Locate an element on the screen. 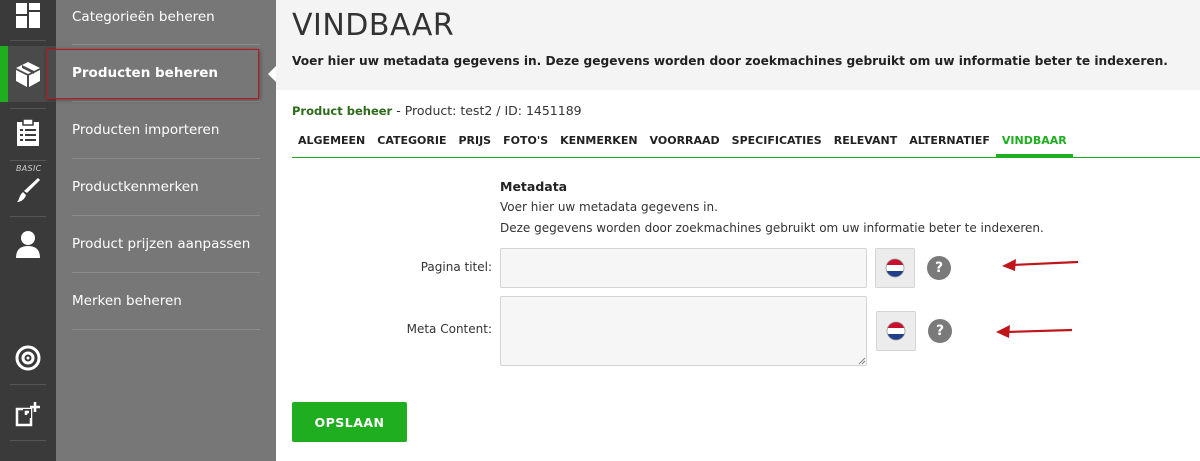  menu-item-attributes: Productkenmerken is located at coordinates (194, 187).